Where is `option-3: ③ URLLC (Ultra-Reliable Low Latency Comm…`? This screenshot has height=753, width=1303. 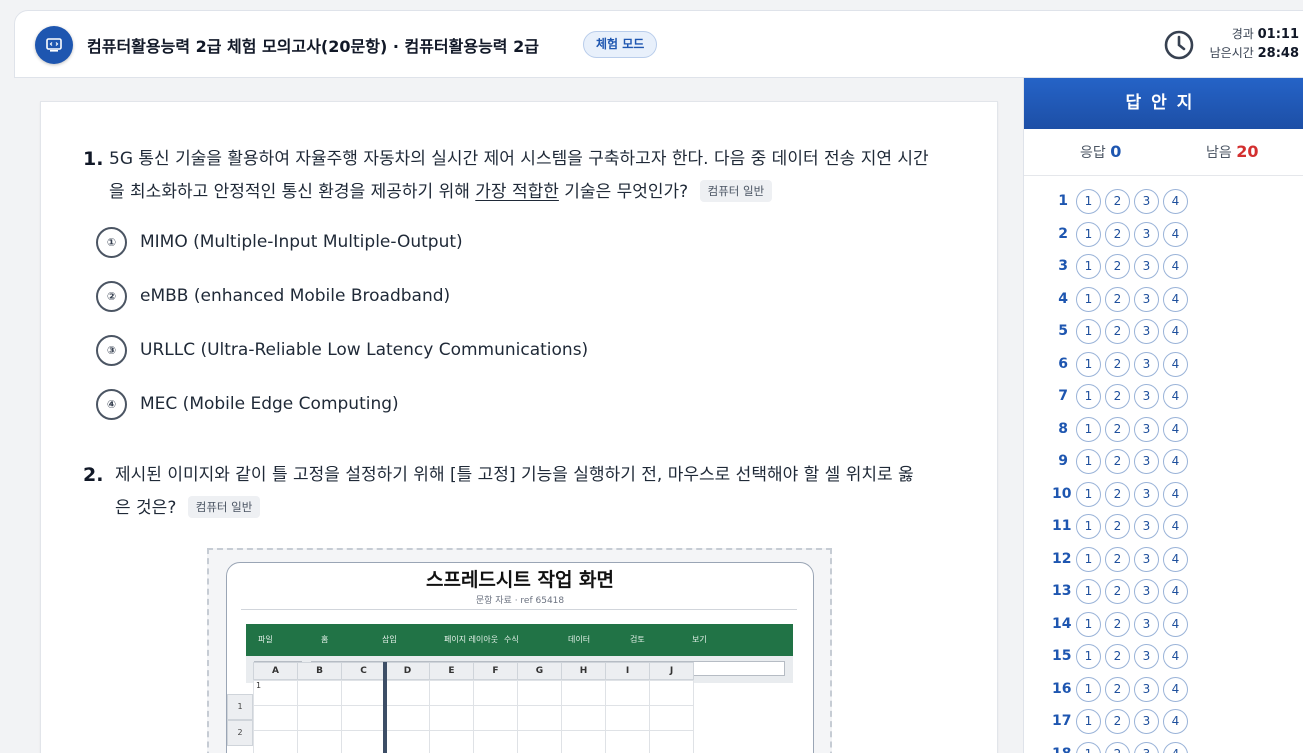
option-3: ③ URLLC (Ultra-Reliable Low Latency Comm… is located at coordinates (342, 350).